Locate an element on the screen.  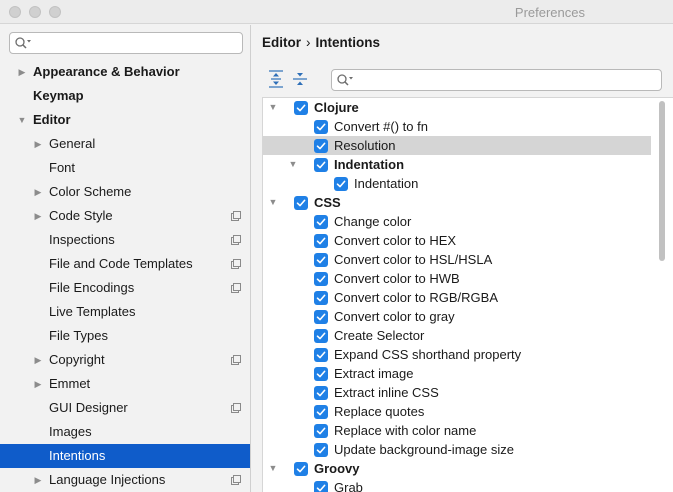
intention-row: Replace quotes is located at coordinates (468, 411).